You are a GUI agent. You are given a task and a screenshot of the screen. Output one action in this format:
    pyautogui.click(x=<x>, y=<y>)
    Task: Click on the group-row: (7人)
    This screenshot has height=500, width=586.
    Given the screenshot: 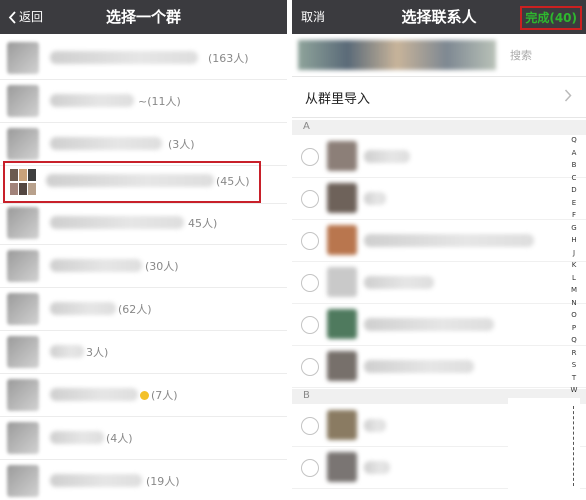 What is the action you would take?
    pyautogui.click(x=143, y=395)
    